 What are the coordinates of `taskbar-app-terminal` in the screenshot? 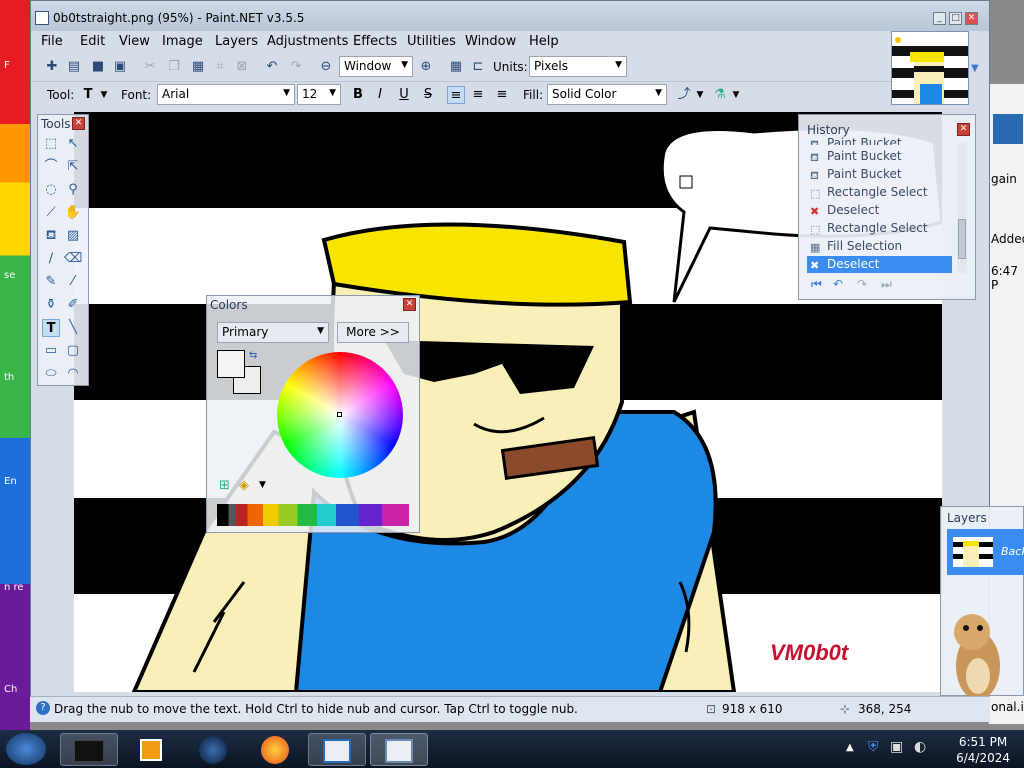 It's located at (89, 749).